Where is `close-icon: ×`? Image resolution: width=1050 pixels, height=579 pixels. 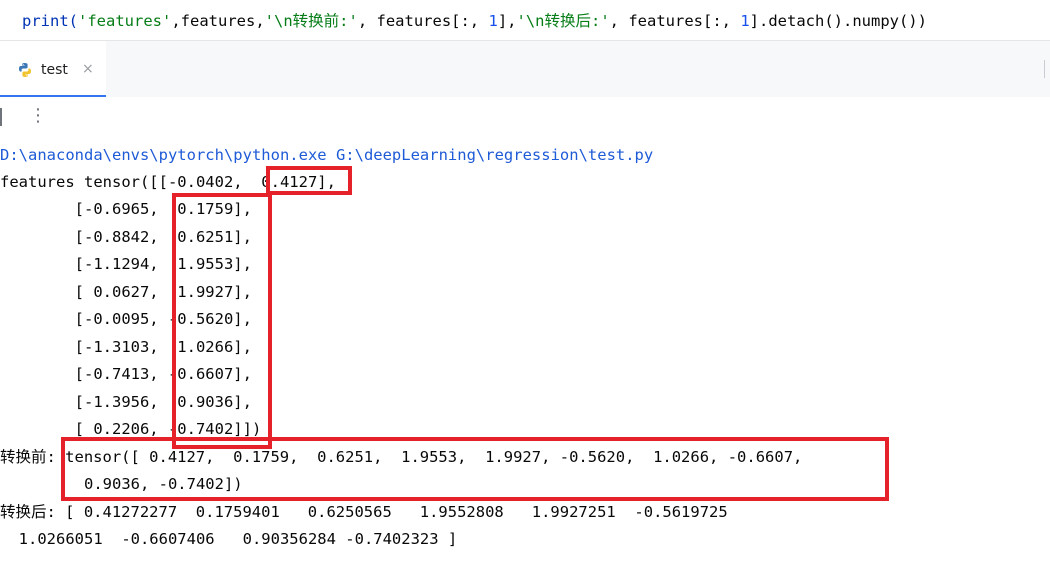
close-icon: × is located at coordinates (88, 69).